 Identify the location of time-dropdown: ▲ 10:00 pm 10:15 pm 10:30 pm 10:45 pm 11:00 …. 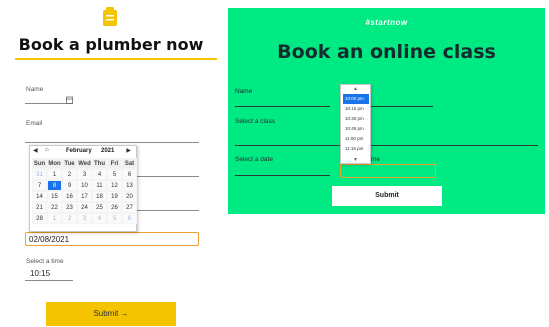
(355, 124).